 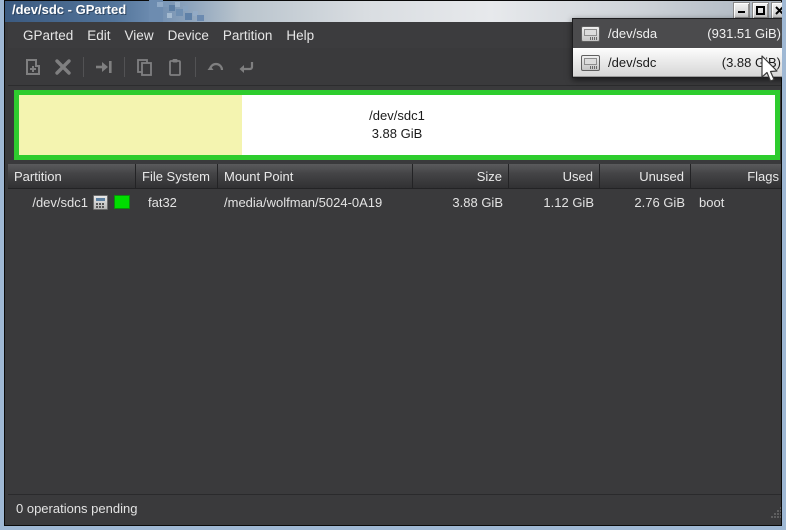 What do you see at coordinates (677, 62) in the screenshot?
I see `device-option-sdc: /dev/sdc (3.88 GiB)` at bounding box center [677, 62].